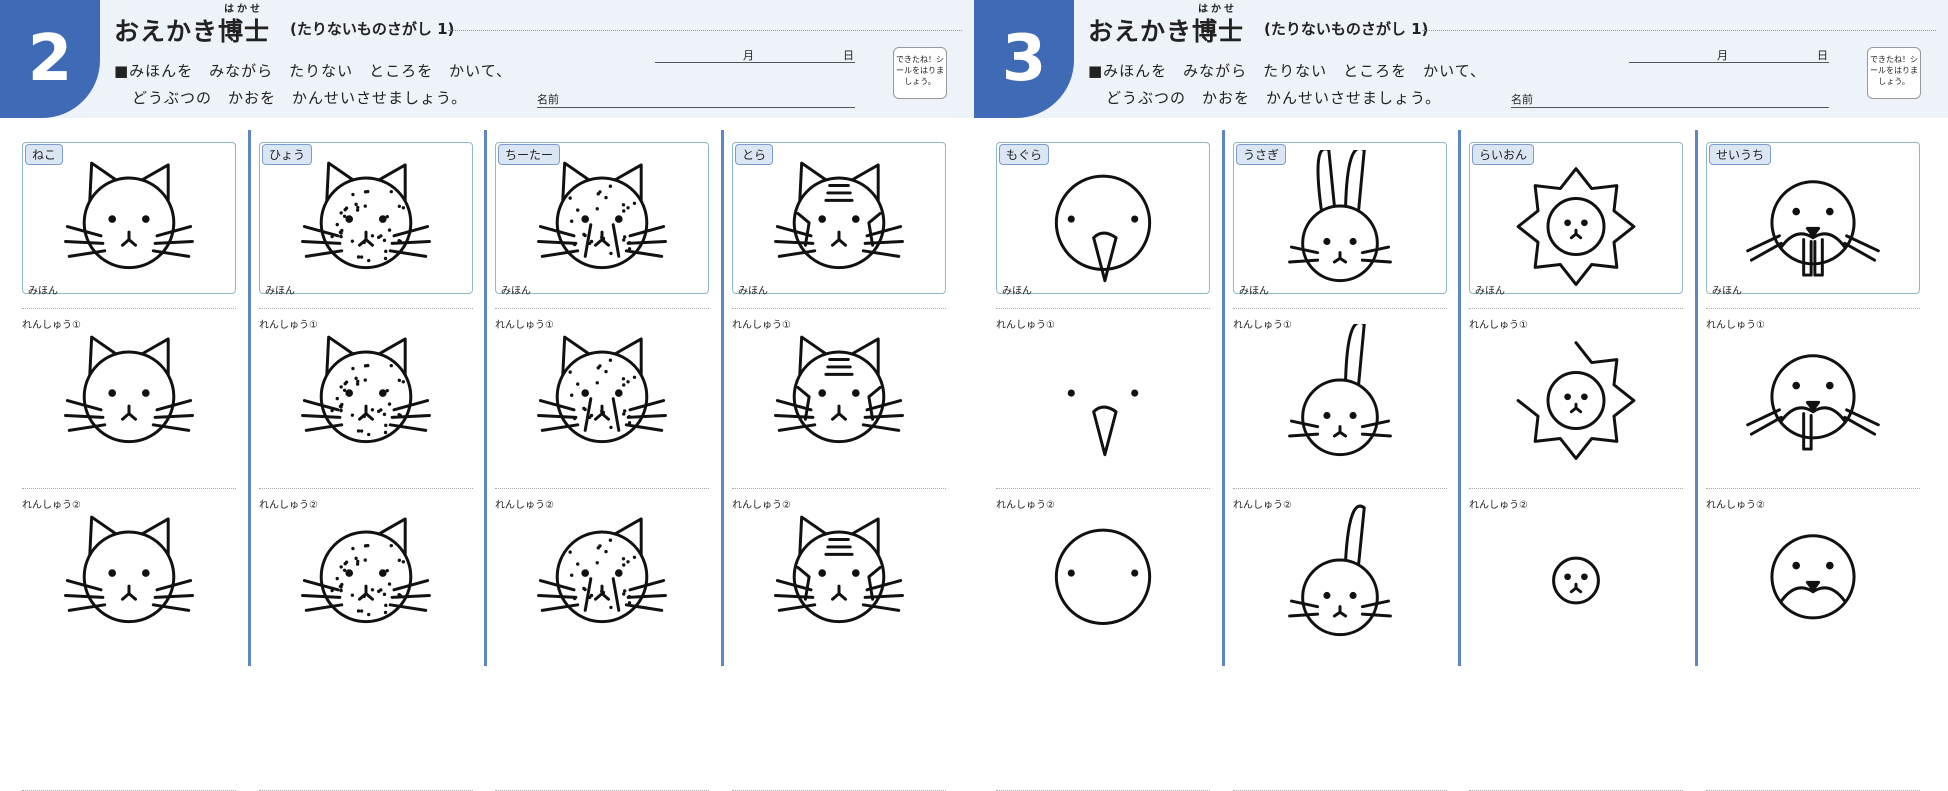  I want to click on day-label: 日, so click(848, 55).